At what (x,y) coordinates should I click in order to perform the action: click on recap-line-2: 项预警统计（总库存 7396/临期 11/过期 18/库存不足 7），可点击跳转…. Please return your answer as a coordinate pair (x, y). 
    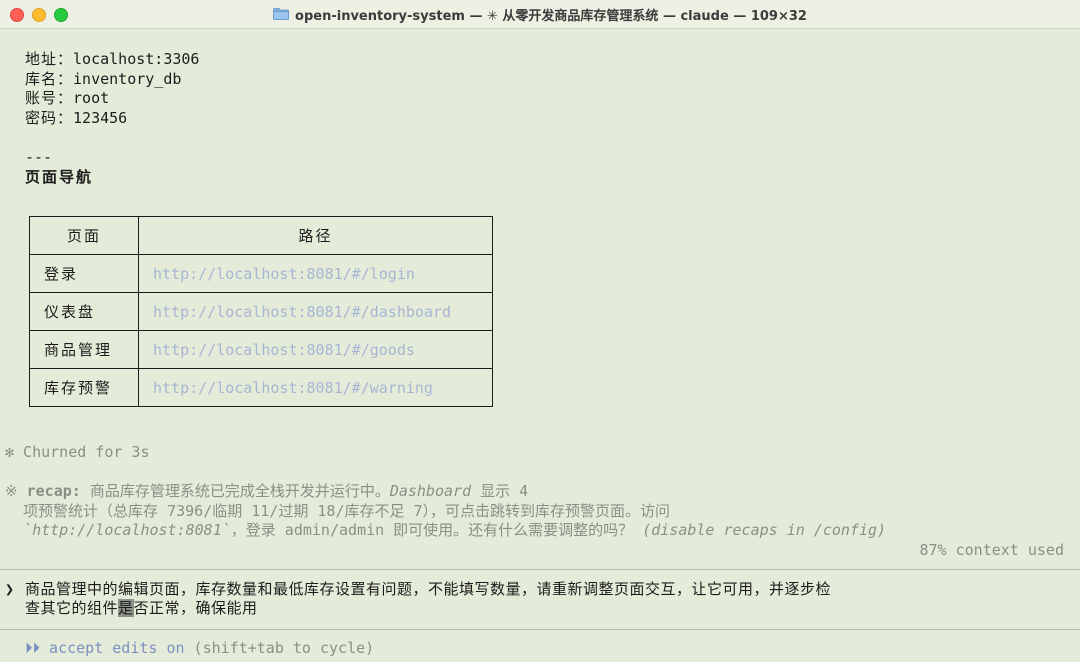
    Looking at the image, I should click on (338, 511).